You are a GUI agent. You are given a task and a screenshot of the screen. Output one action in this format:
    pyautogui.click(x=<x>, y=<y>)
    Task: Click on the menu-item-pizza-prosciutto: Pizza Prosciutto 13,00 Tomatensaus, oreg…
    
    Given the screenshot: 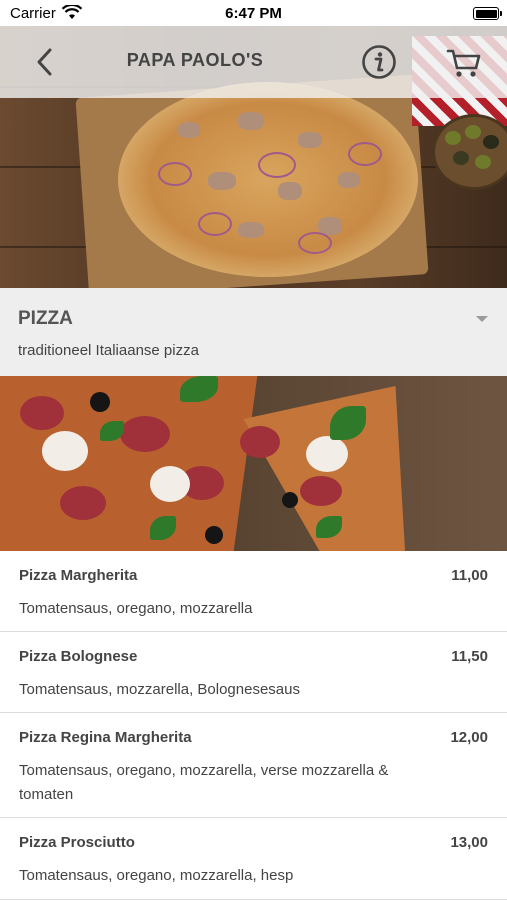 What is the action you would take?
    pyautogui.click(x=253, y=859)
    